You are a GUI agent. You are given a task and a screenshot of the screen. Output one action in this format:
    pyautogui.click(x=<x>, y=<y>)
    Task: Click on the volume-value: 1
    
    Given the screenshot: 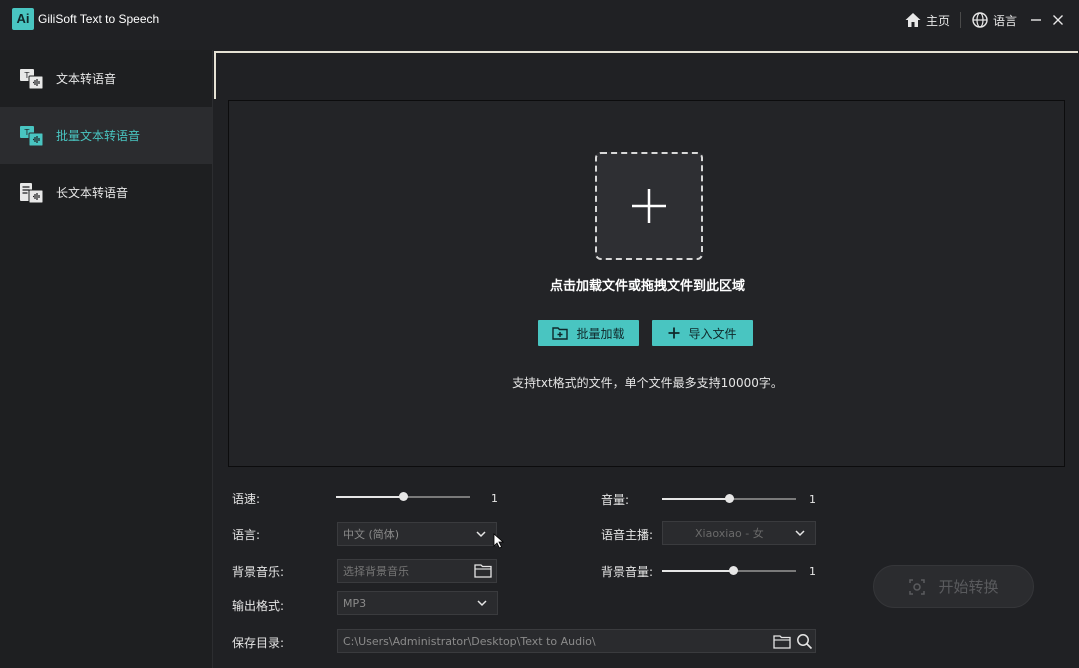 What is the action you would take?
    pyautogui.click(x=812, y=499)
    